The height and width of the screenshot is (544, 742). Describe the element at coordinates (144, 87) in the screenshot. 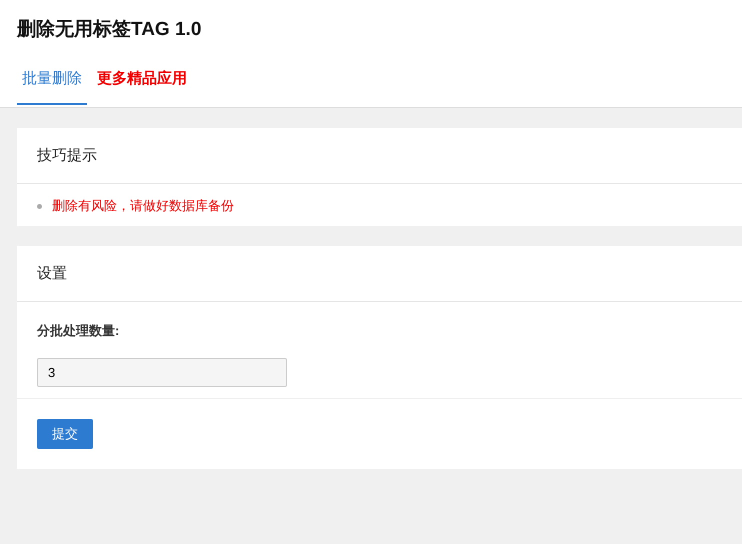

I see `promo-link: 更多精品应用` at that location.